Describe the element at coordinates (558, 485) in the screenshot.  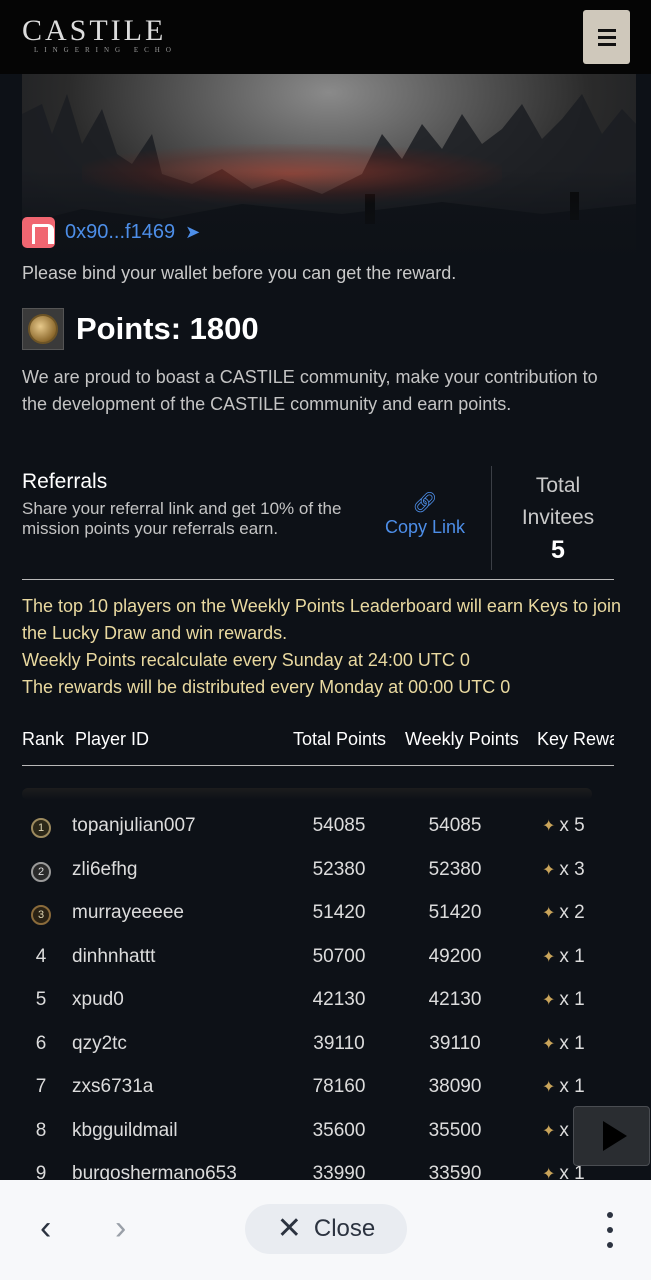
I see `invitees-label-total: Total` at that location.